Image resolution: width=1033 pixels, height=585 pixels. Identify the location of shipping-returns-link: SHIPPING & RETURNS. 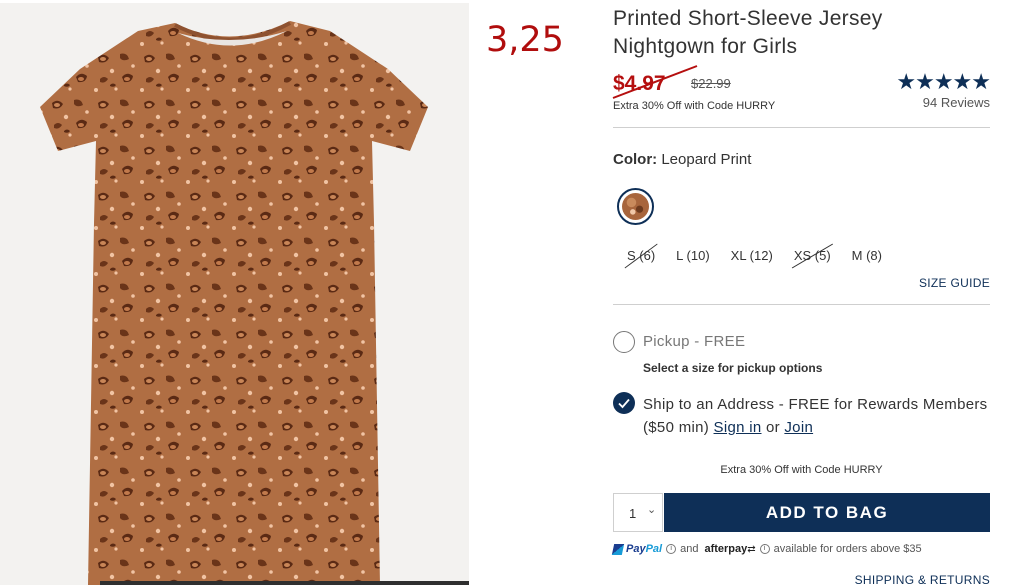
(901, 579).